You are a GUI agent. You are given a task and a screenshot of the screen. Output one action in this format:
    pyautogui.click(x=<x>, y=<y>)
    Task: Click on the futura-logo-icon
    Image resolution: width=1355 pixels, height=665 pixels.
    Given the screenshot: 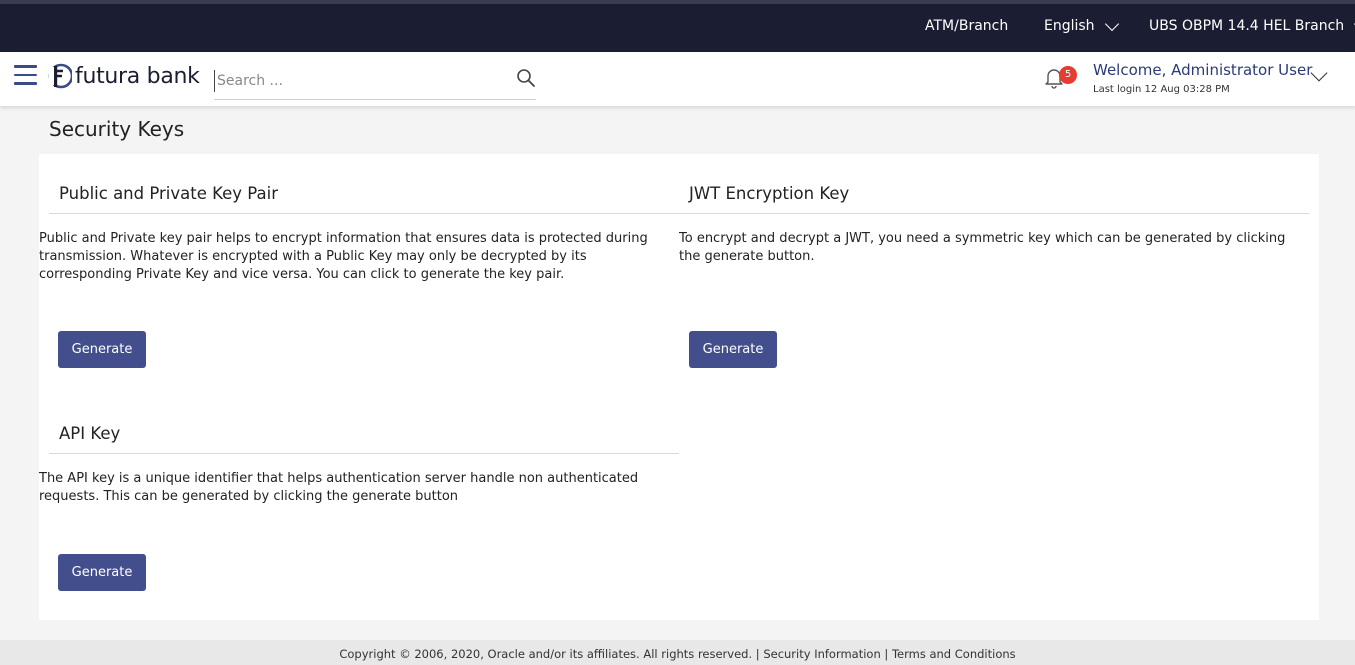 What is the action you would take?
    pyautogui.click(x=60, y=76)
    